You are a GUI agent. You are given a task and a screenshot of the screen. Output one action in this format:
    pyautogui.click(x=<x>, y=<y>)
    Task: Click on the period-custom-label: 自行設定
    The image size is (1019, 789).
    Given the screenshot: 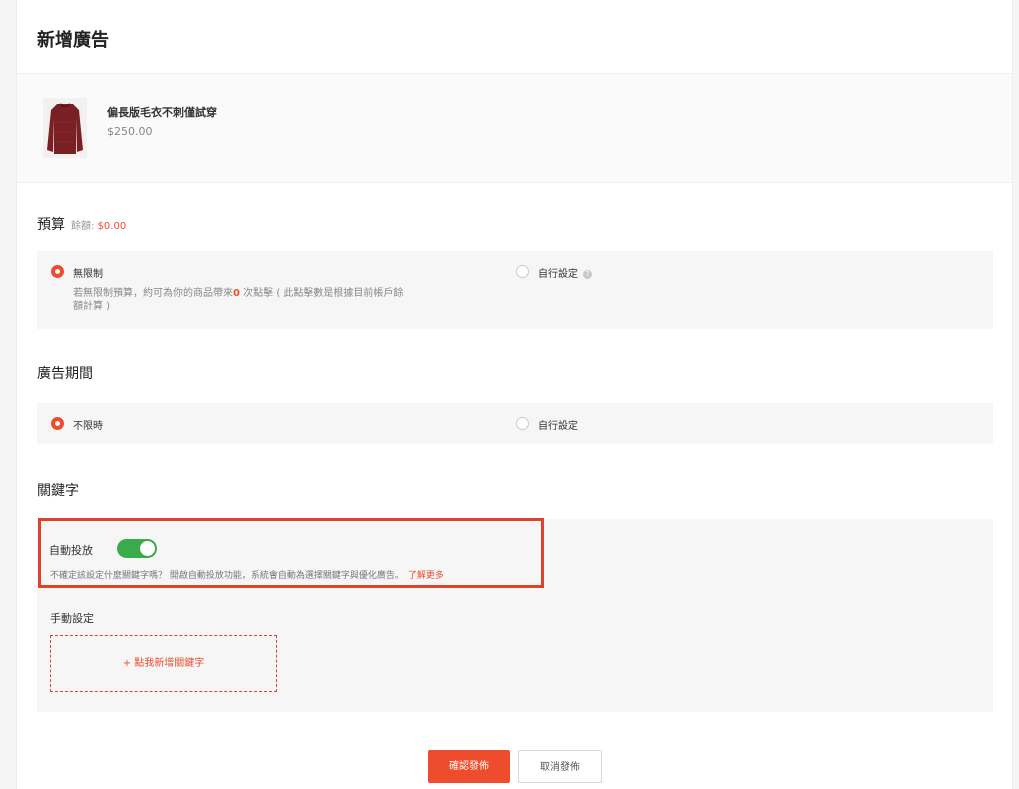 What is the action you would take?
    pyautogui.click(x=558, y=424)
    